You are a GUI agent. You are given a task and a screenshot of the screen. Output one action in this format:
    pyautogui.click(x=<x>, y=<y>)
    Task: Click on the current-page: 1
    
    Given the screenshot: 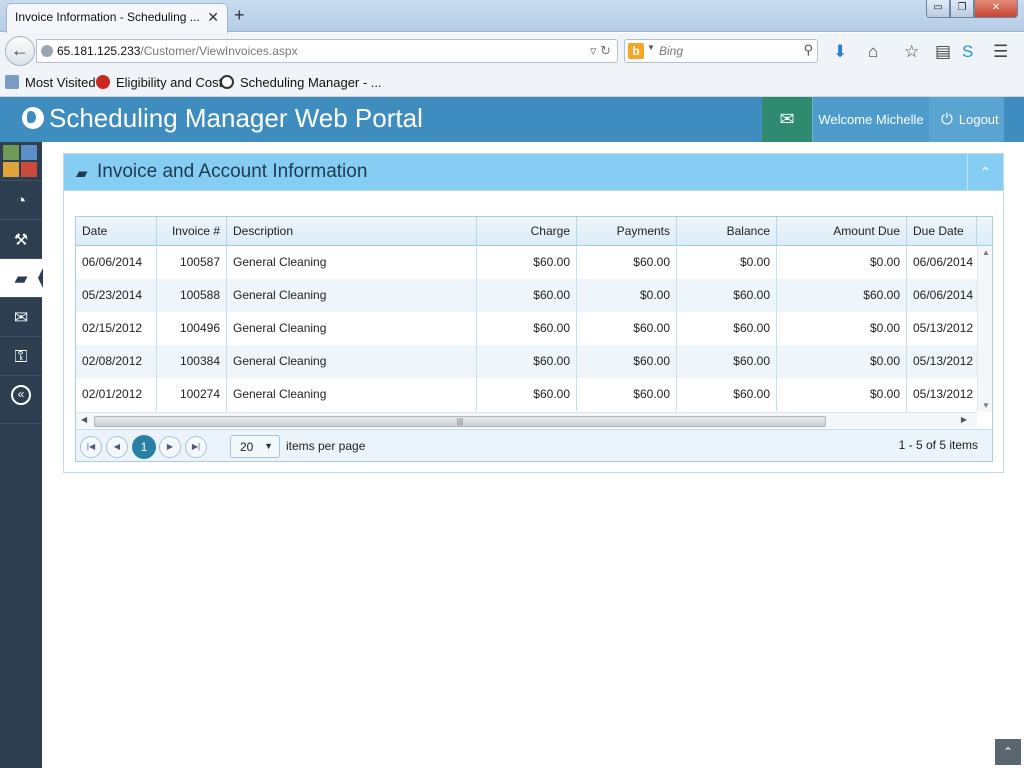 What is the action you would take?
    pyautogui.click(x=144, y=447)
    